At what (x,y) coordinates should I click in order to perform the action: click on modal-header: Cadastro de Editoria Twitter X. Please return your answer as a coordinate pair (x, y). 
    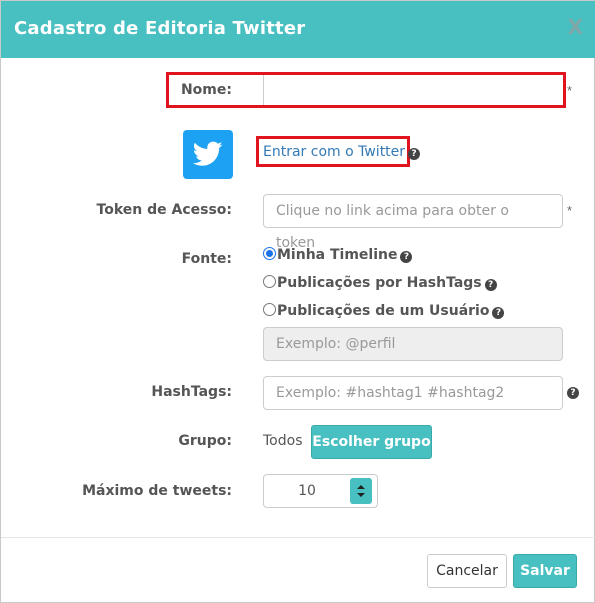
    Looking at the image, I should click on (298, 29).